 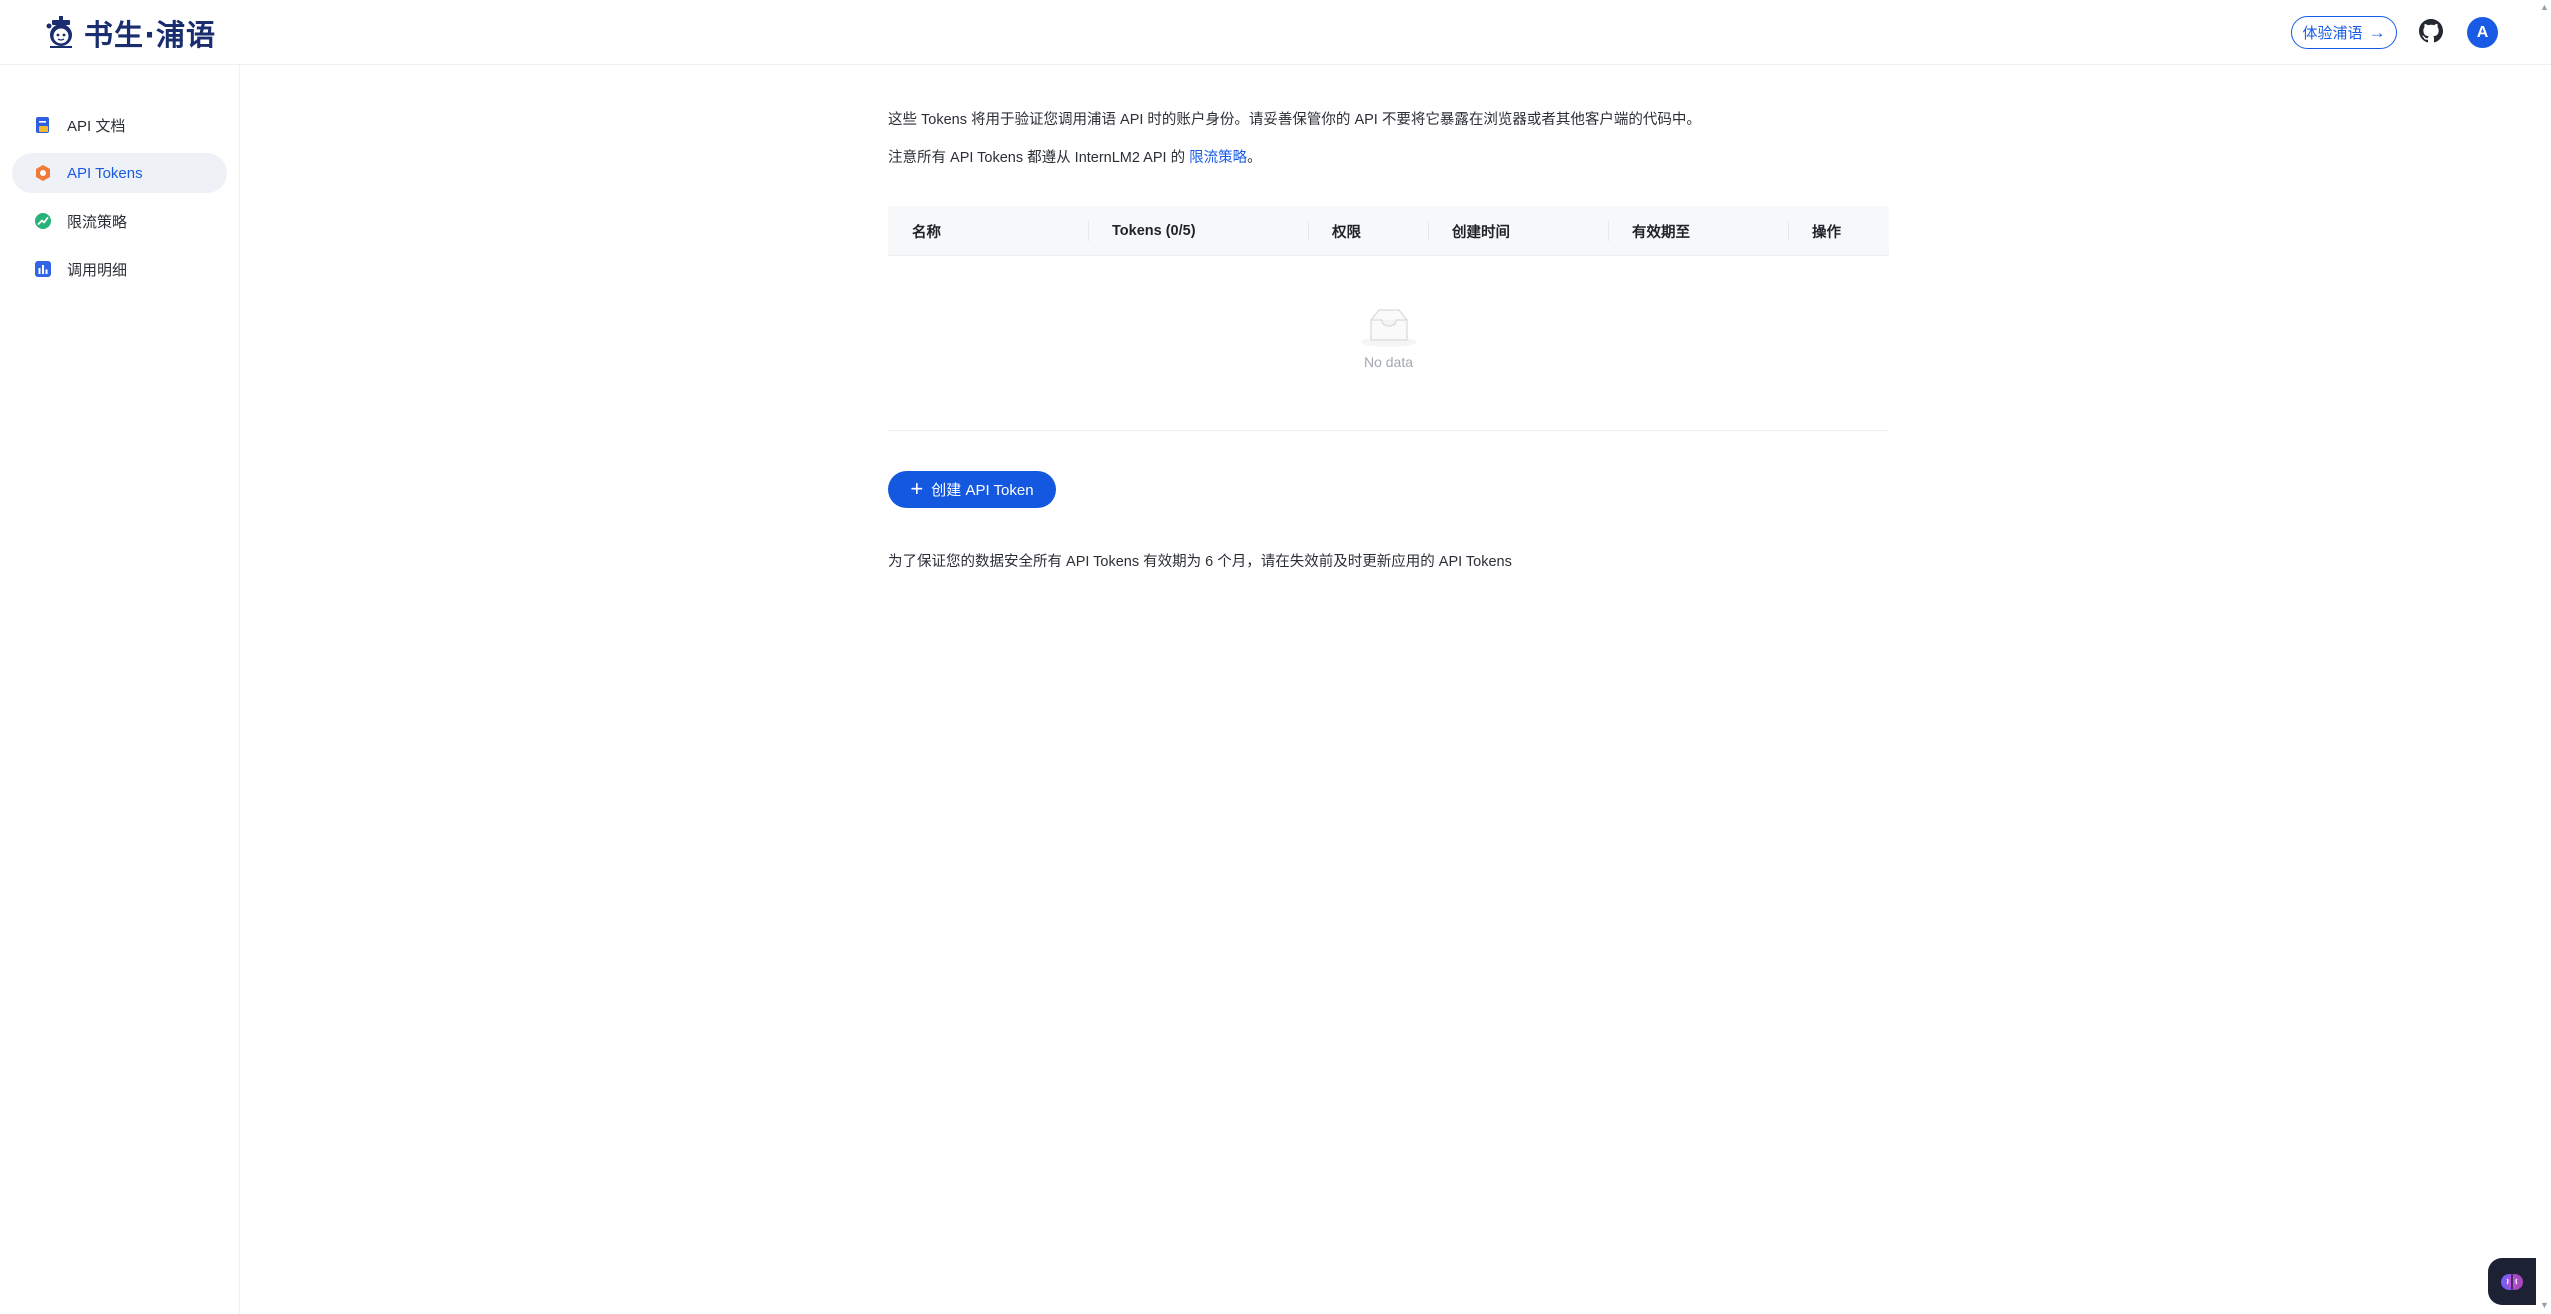 I want to click on sidebar-item-label: API 文档, so click(x=96, y=126).